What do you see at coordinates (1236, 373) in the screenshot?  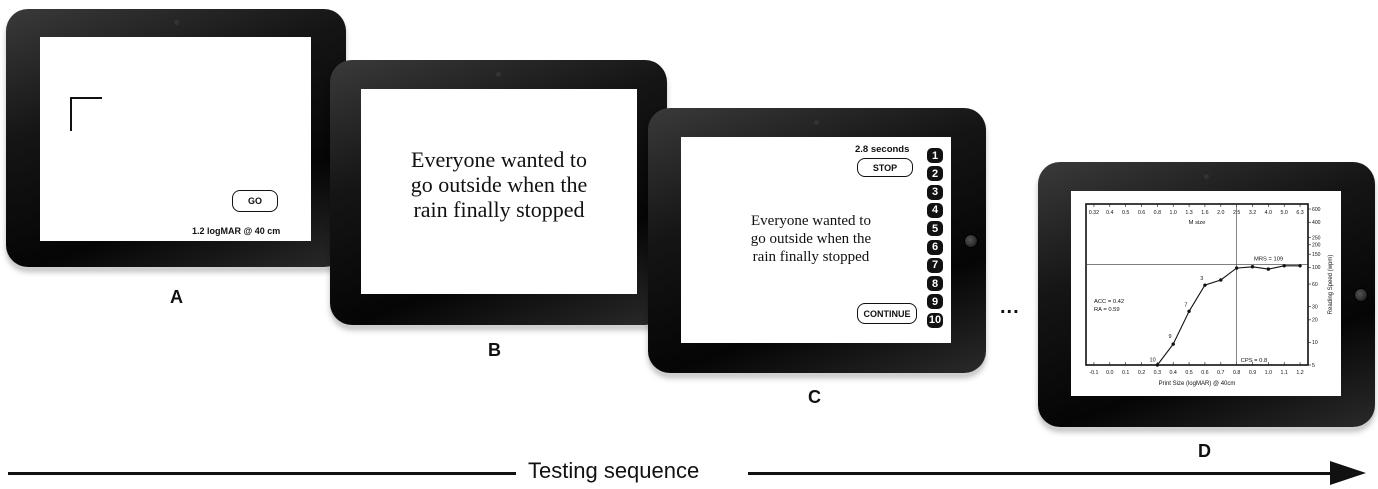 I see `x-tick-label: 0.8` at bounding box center [1236, 373].